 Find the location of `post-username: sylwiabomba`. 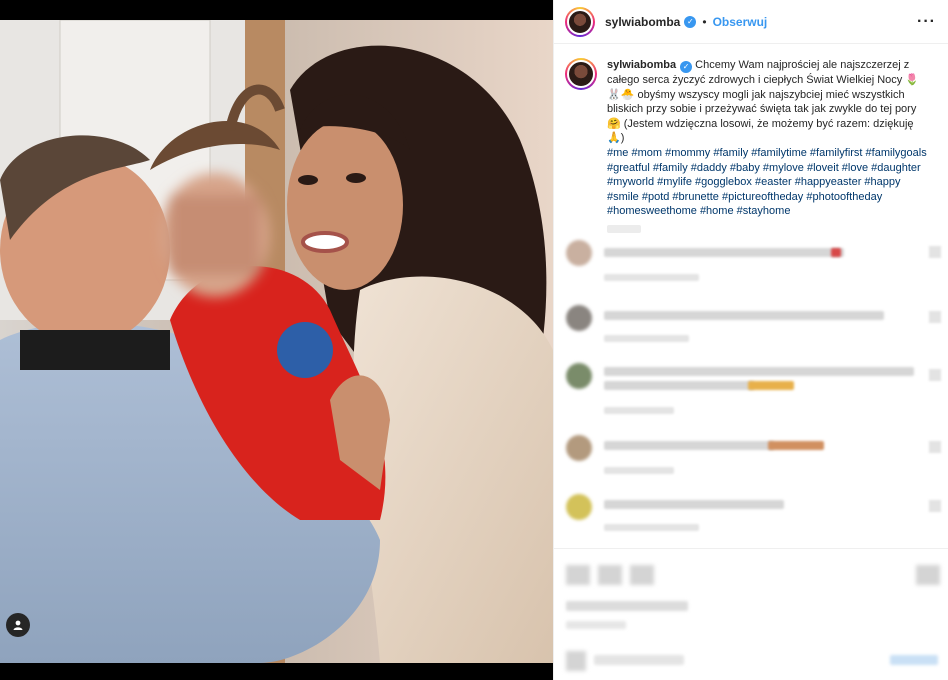

post-username: sylwiabomba is located at coordinates (642, 22).